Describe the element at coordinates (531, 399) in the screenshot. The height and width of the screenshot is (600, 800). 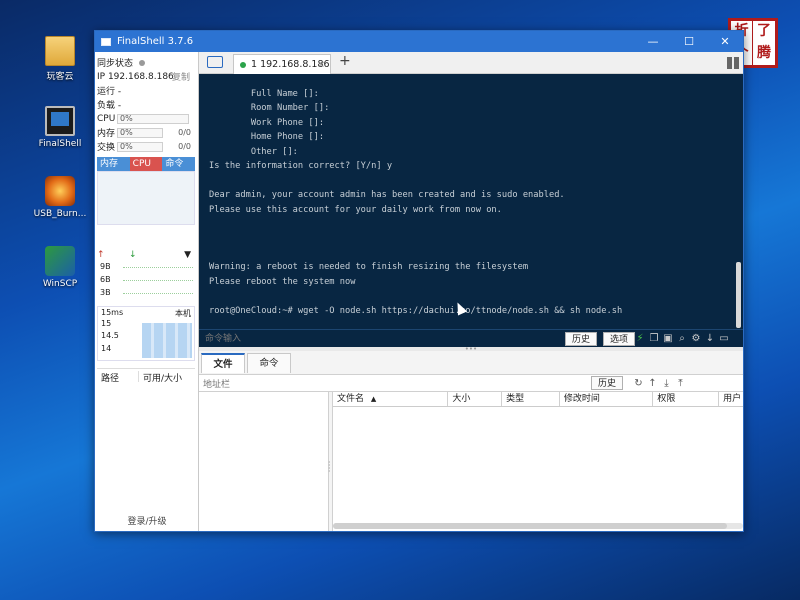
I see `column-type: 类型` at that location.